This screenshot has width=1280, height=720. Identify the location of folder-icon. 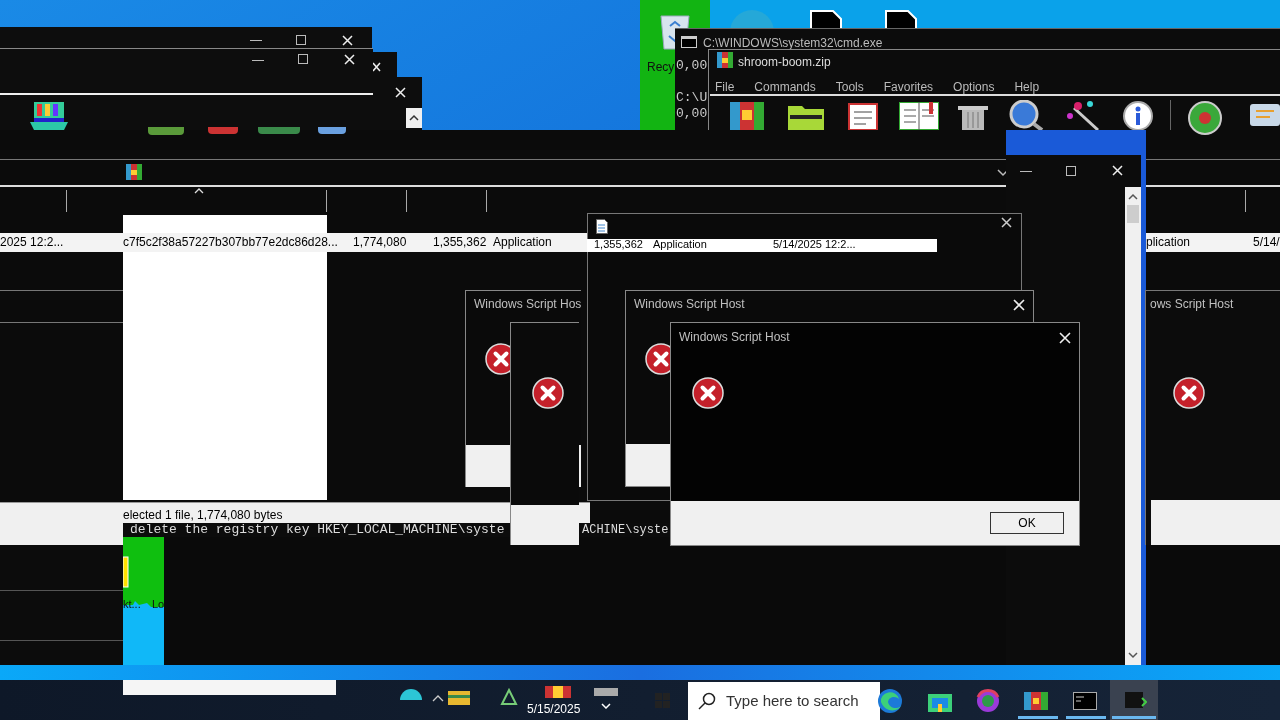
(459, 697).